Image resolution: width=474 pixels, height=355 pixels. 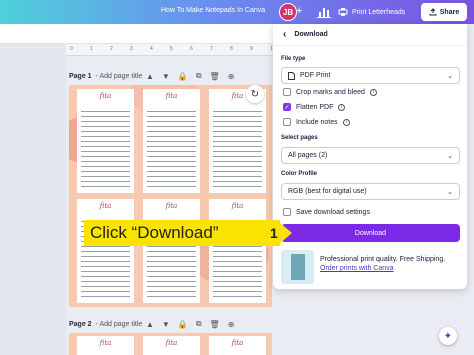 What do you see at coordinates (111, 49) in the screenshot?
I see `ruler-tick: 2` at bounding box center [111, 49].